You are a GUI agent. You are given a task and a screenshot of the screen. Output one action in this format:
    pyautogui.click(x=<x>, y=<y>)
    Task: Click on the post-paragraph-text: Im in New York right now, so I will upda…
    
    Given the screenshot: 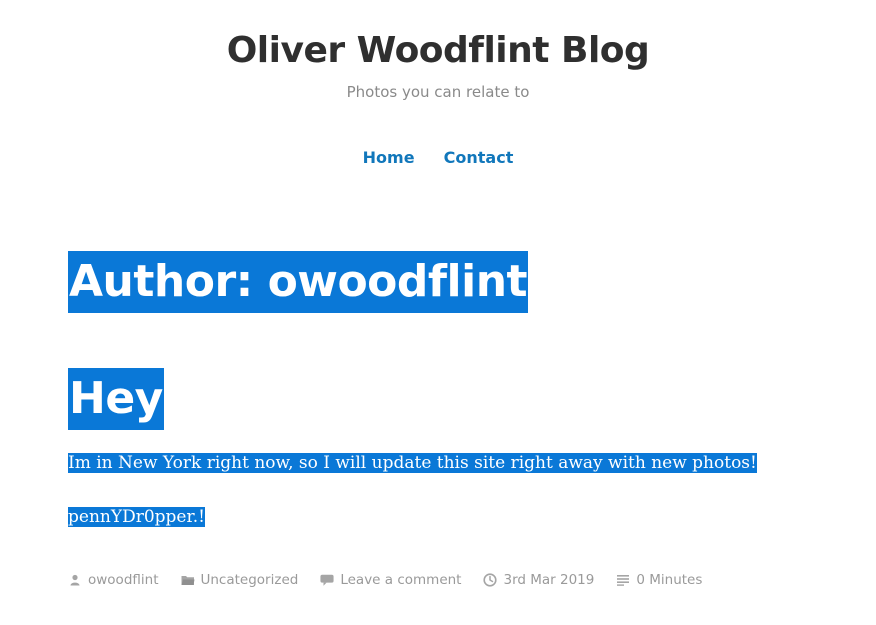 What is the action you would take?
    pyautogui.click(x=412, y=463)
    